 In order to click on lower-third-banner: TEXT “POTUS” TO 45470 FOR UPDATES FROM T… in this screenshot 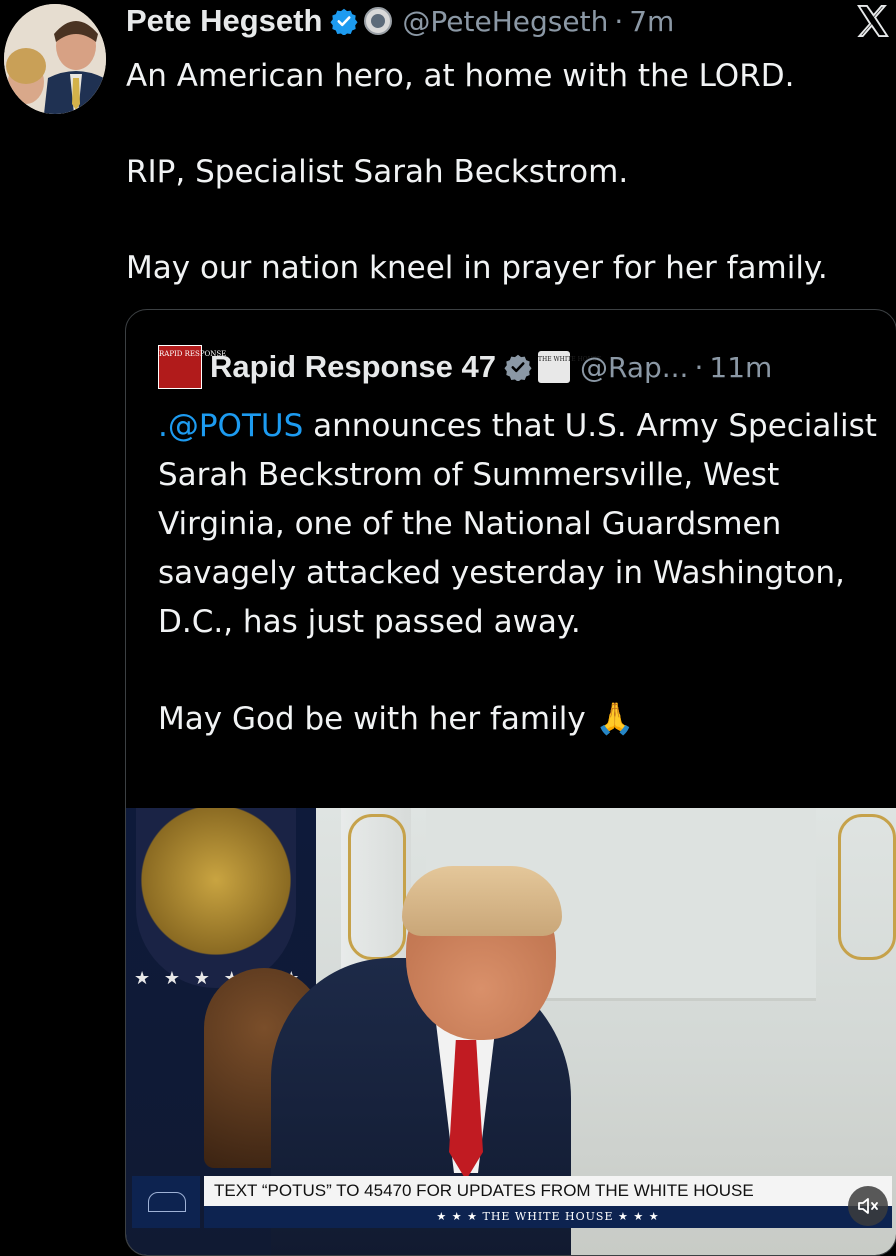, I will do `click(512, 1202)`.